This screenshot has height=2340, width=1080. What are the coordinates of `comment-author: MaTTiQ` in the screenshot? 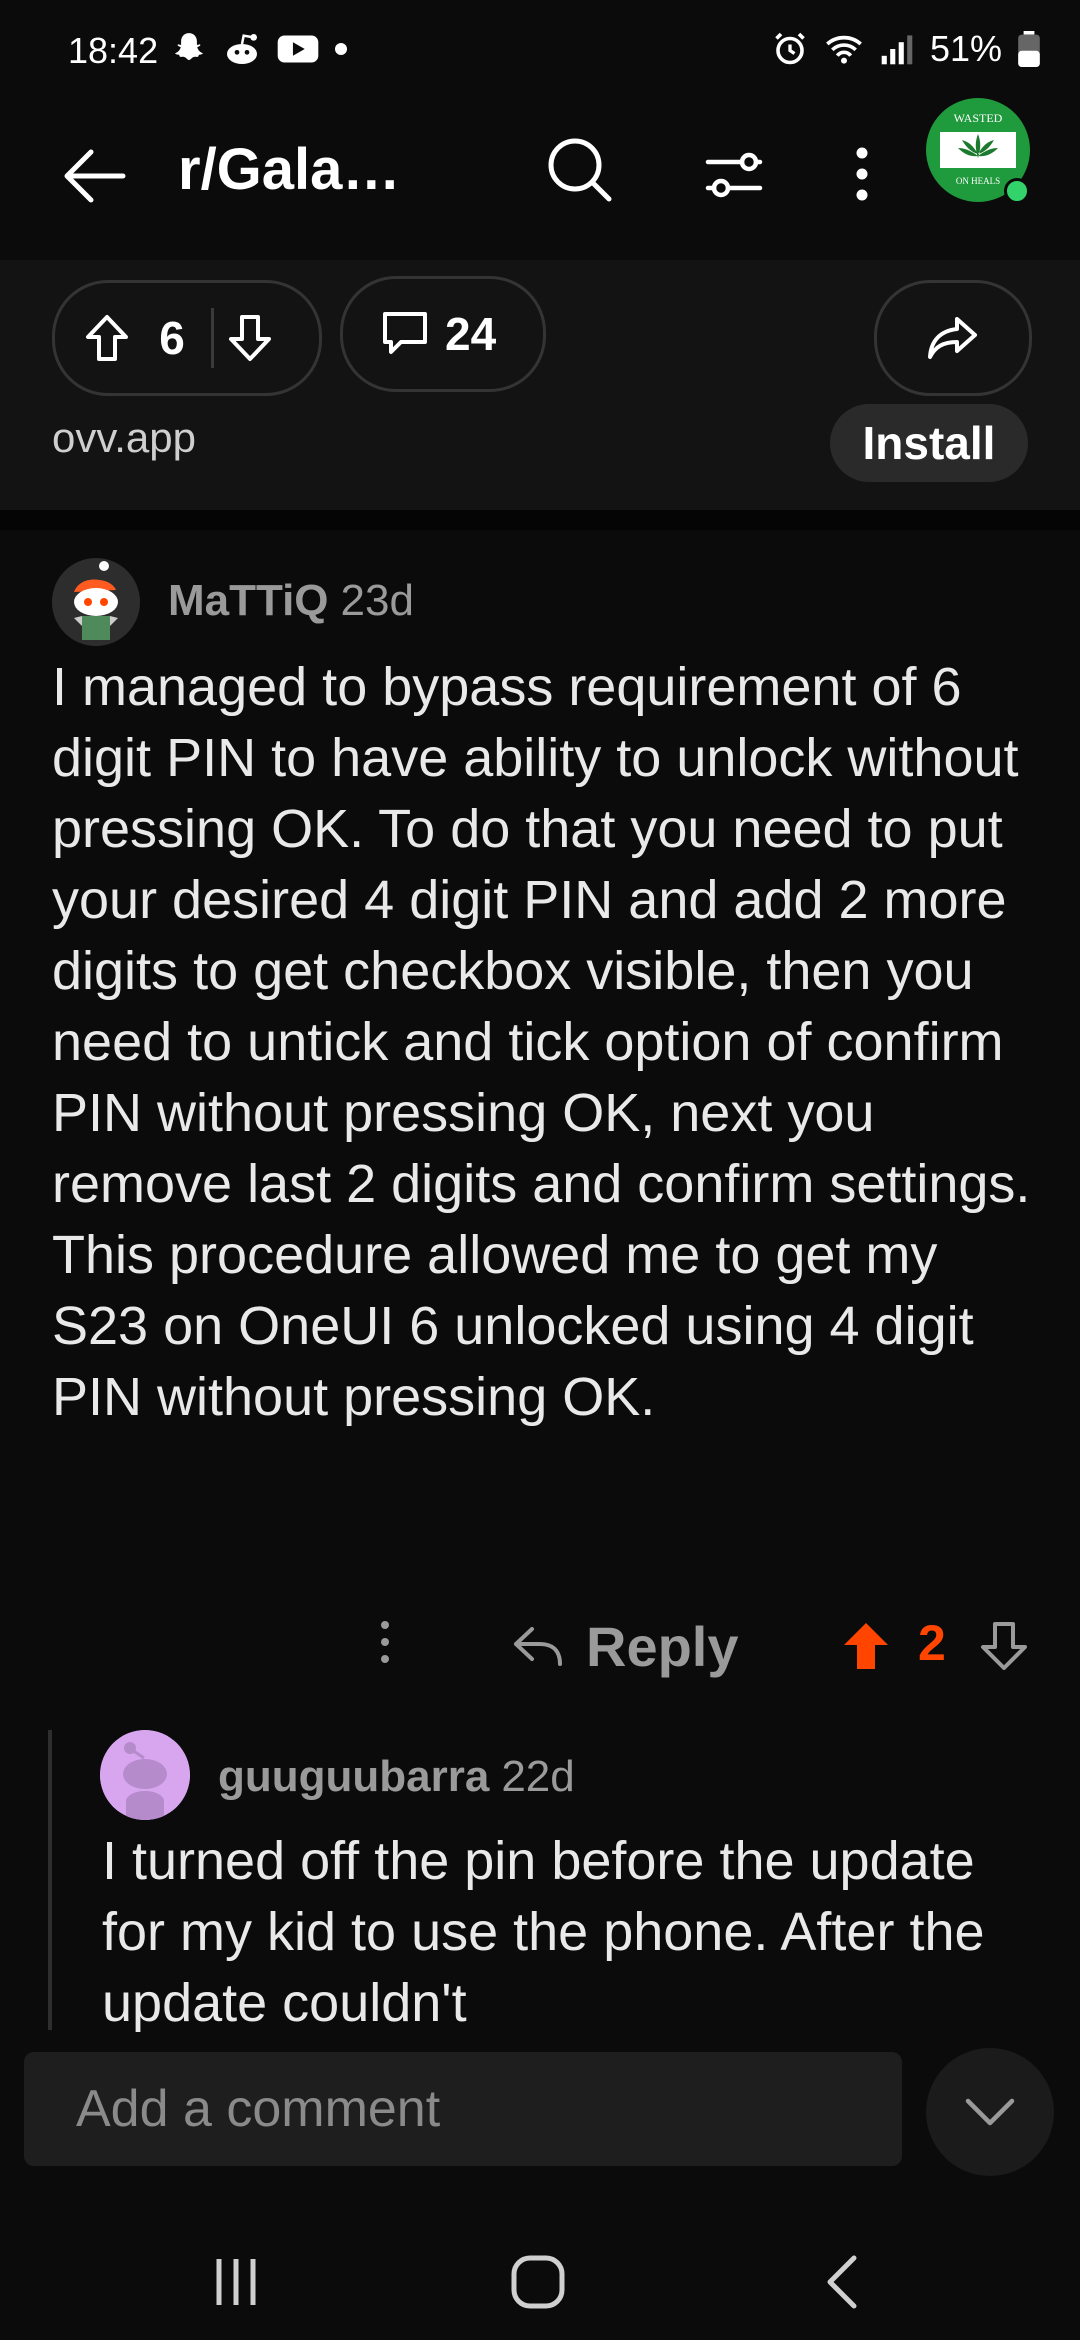 It's located at (248, 600).